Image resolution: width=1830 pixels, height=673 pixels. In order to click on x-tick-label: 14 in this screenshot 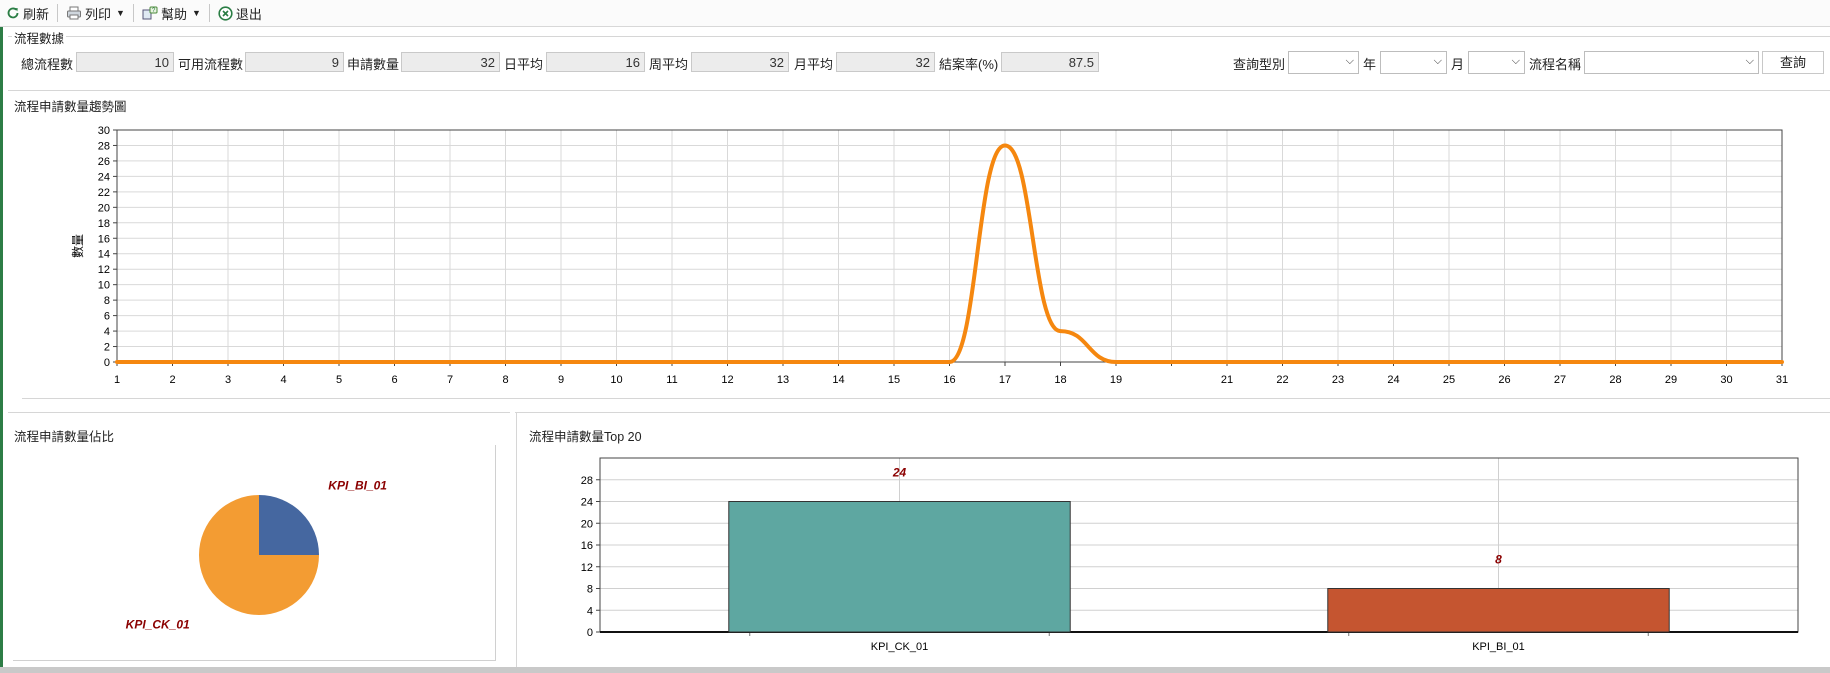, I will do `click(838, 380)`.